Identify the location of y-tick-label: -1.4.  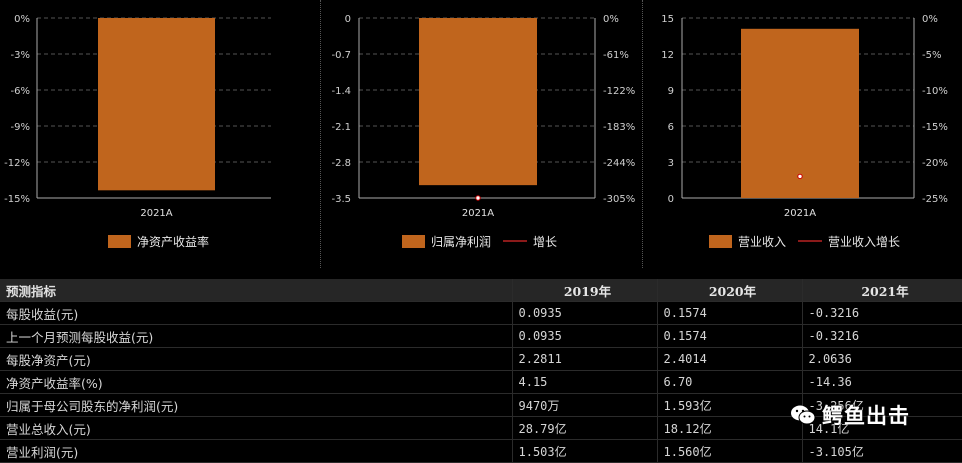
(341, 91).